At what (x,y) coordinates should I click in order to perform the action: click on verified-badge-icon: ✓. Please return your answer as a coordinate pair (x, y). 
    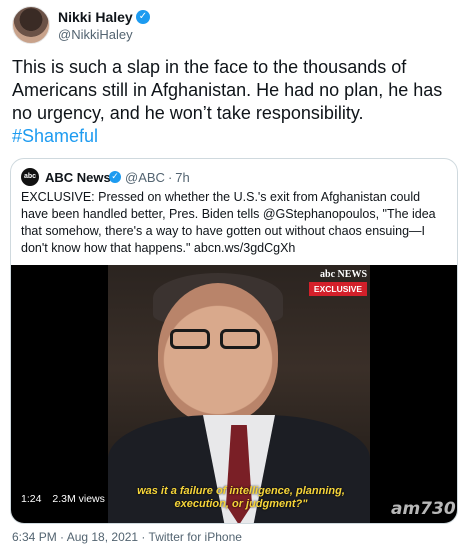
    Looking at the image, I should click on (143, 17).